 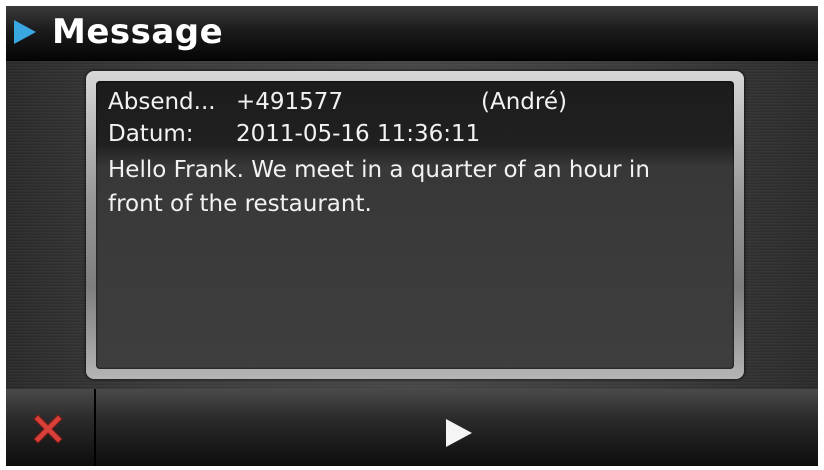 I want to click on play-arrow-icon, so click(x=459, y=433).